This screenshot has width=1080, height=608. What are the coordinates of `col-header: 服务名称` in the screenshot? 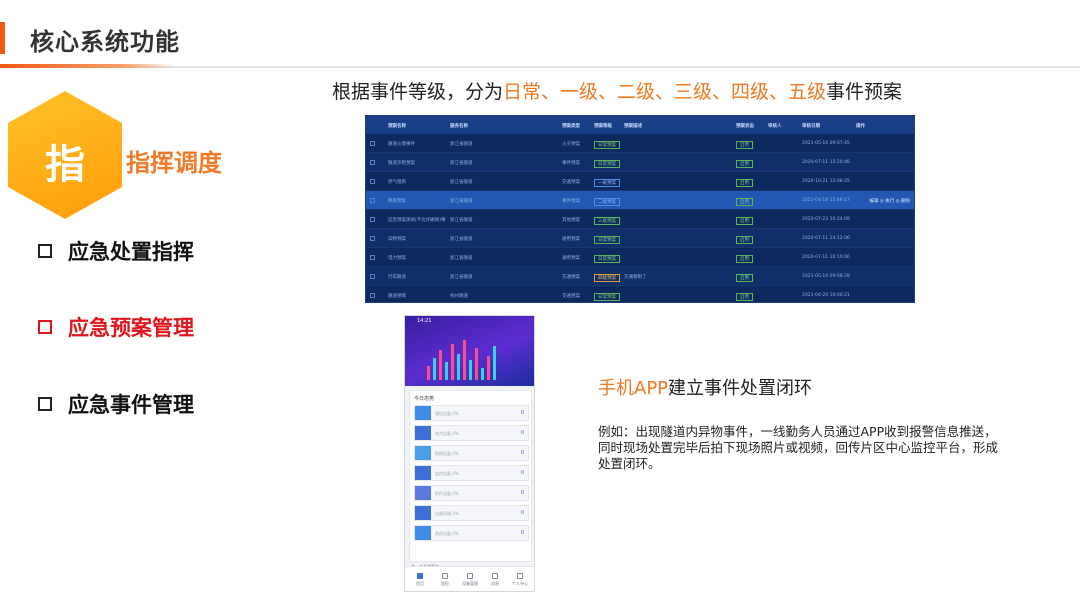 It's located at (459, 126).